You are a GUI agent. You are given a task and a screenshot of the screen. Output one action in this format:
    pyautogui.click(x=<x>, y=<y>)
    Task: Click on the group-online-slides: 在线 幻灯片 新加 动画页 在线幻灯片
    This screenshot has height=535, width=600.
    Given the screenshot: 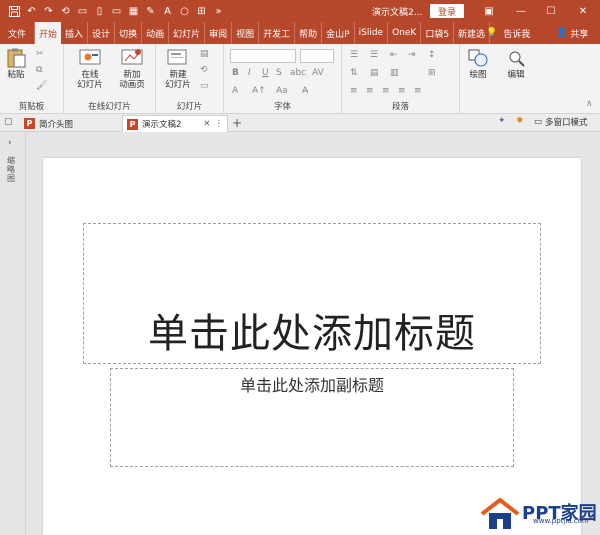 What is the action you would take?
    pyautogui.click(x=110, y=79)
    